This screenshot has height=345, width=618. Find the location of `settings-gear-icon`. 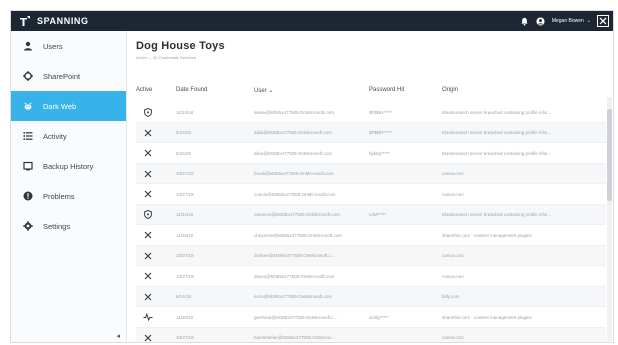

settings-gear-icon is located at coordinates (28, 226).